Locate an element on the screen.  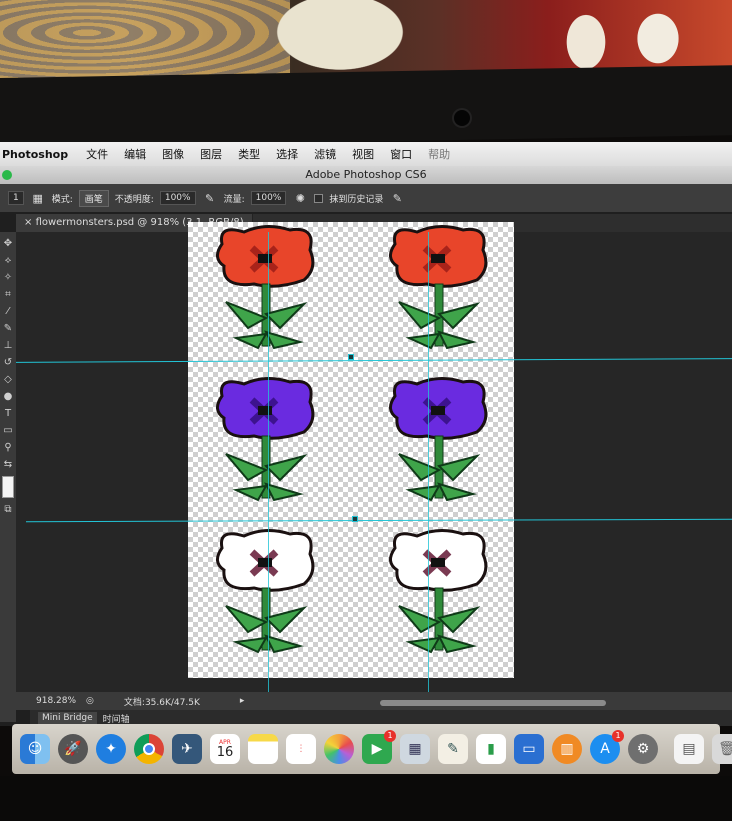
numbers-icon: ▮ is located at coordinates (491, 749).